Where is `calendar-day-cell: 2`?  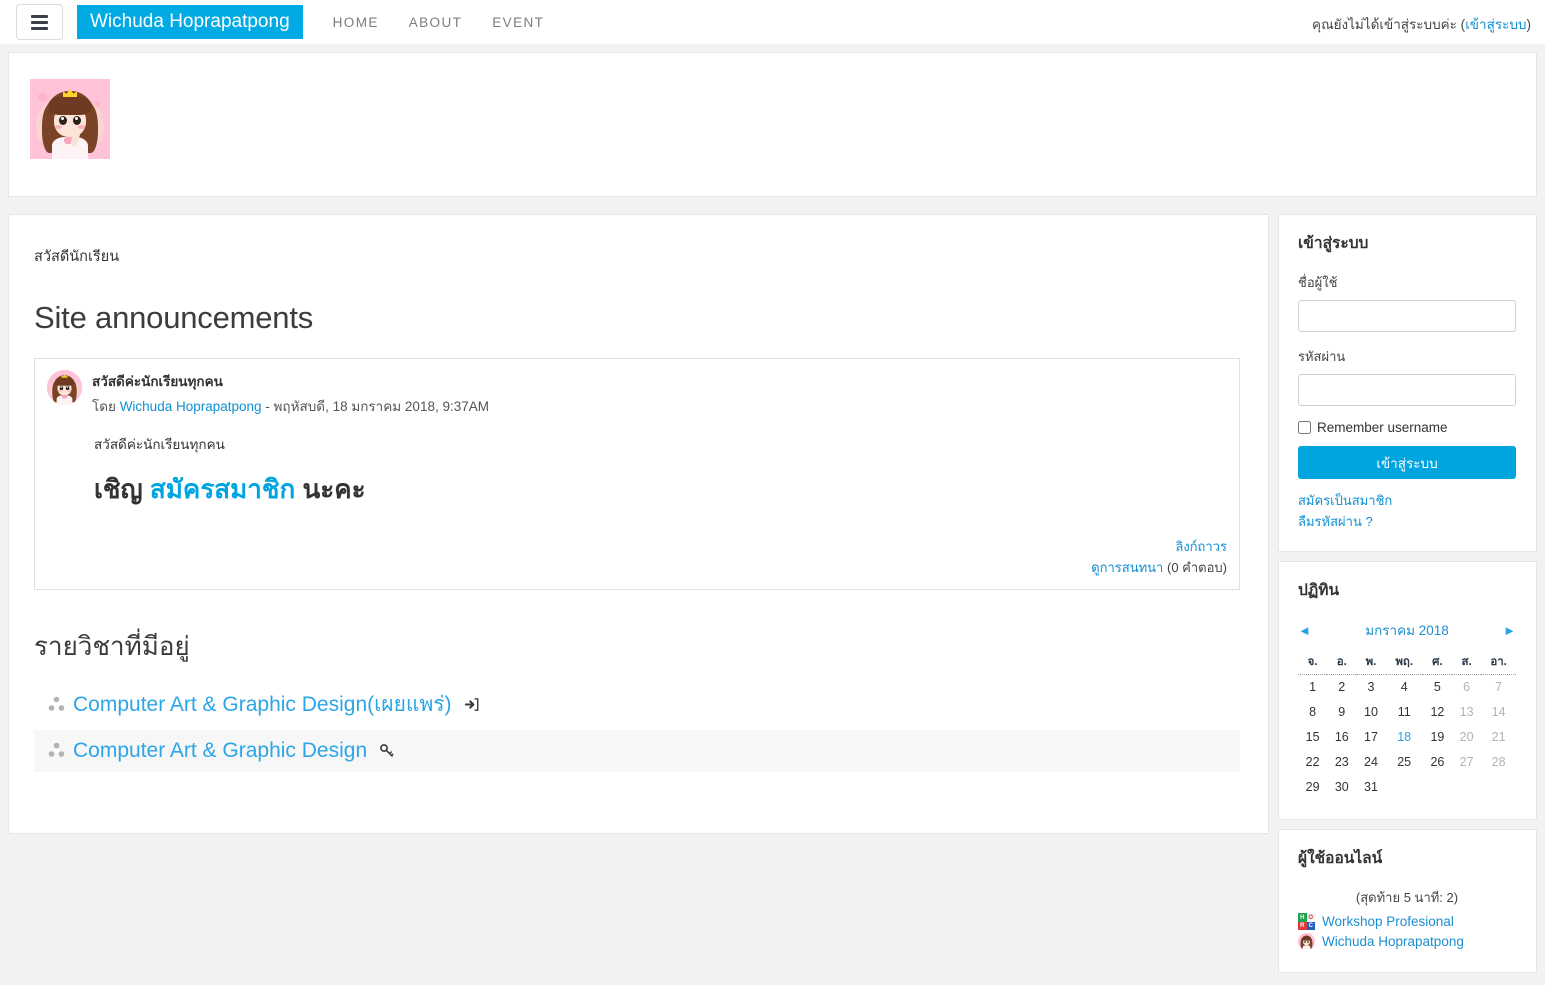
calendar-day-cell: 2 is located at coordinates (1341, 688).